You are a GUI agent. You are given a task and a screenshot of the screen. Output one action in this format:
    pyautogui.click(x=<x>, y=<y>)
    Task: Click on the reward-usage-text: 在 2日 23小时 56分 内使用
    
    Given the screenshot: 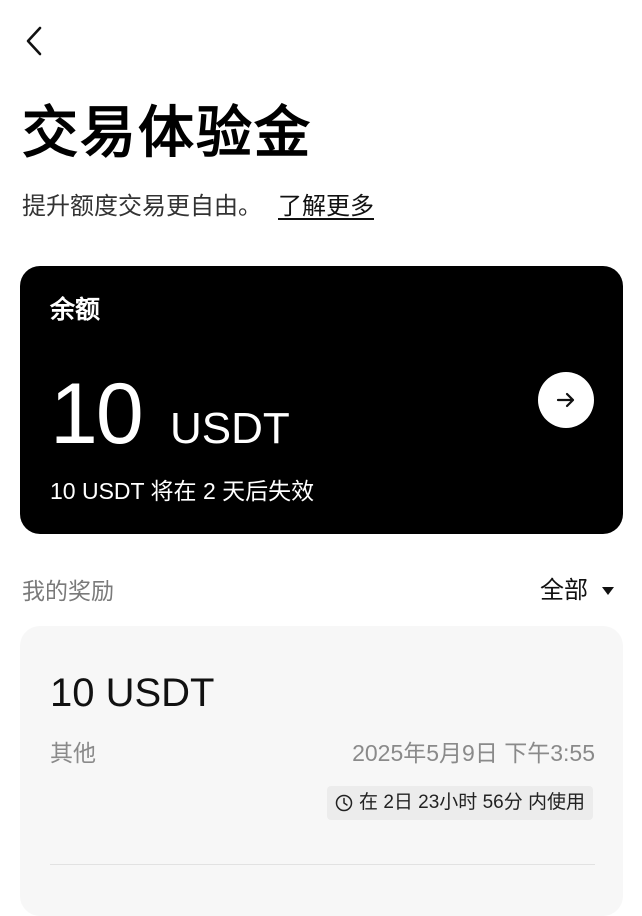 What is the action you would take?
    pyautogui.click(x=472, y=802)
    